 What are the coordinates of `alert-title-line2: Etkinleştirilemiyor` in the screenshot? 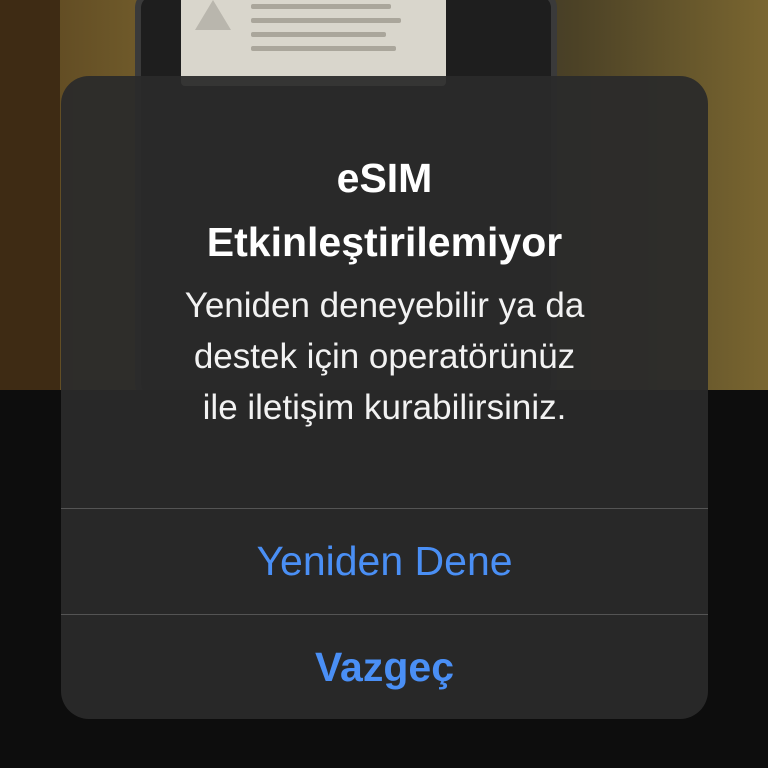 It's located at (384, 242).